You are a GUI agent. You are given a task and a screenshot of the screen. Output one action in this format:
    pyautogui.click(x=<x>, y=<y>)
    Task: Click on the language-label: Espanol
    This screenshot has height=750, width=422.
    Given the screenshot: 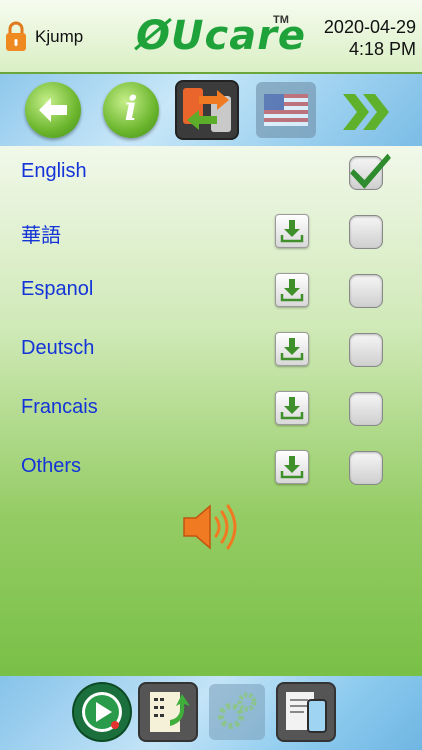 What is the action you would take?
    pyautogui.click(x=57, y=289)
    